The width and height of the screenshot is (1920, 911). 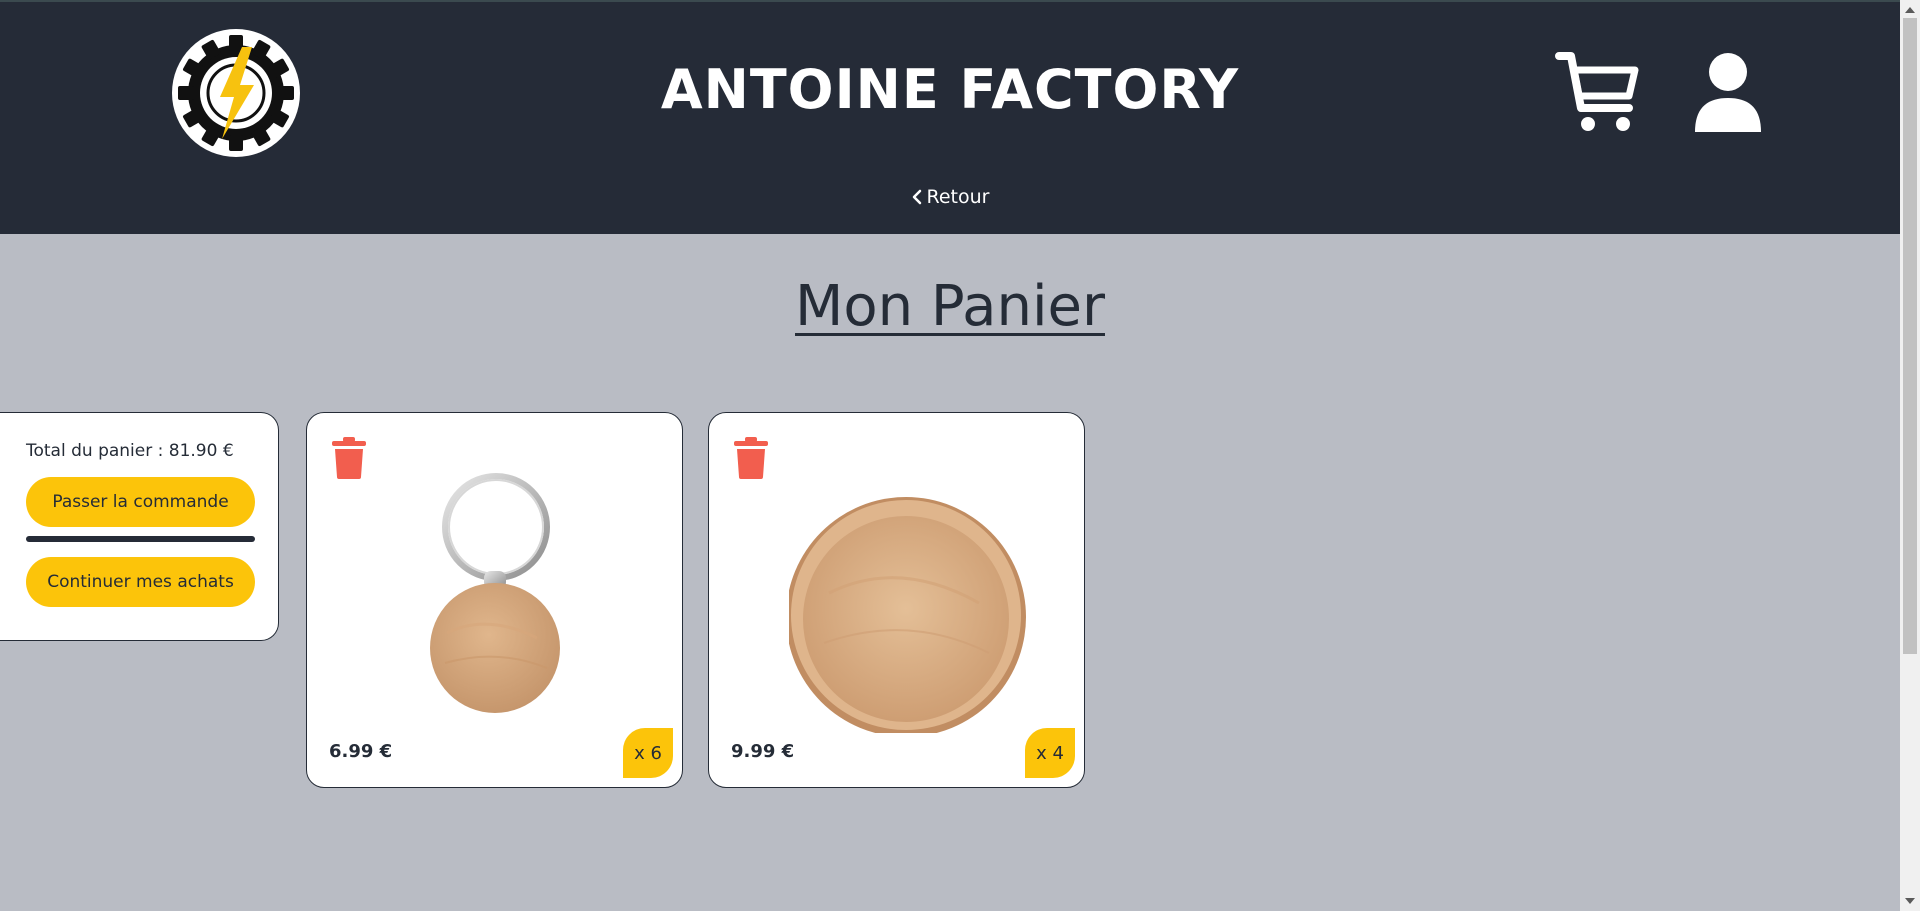 I want to click on cart-total: Total du panier : 81.90 €, so click(x=130, y=451).